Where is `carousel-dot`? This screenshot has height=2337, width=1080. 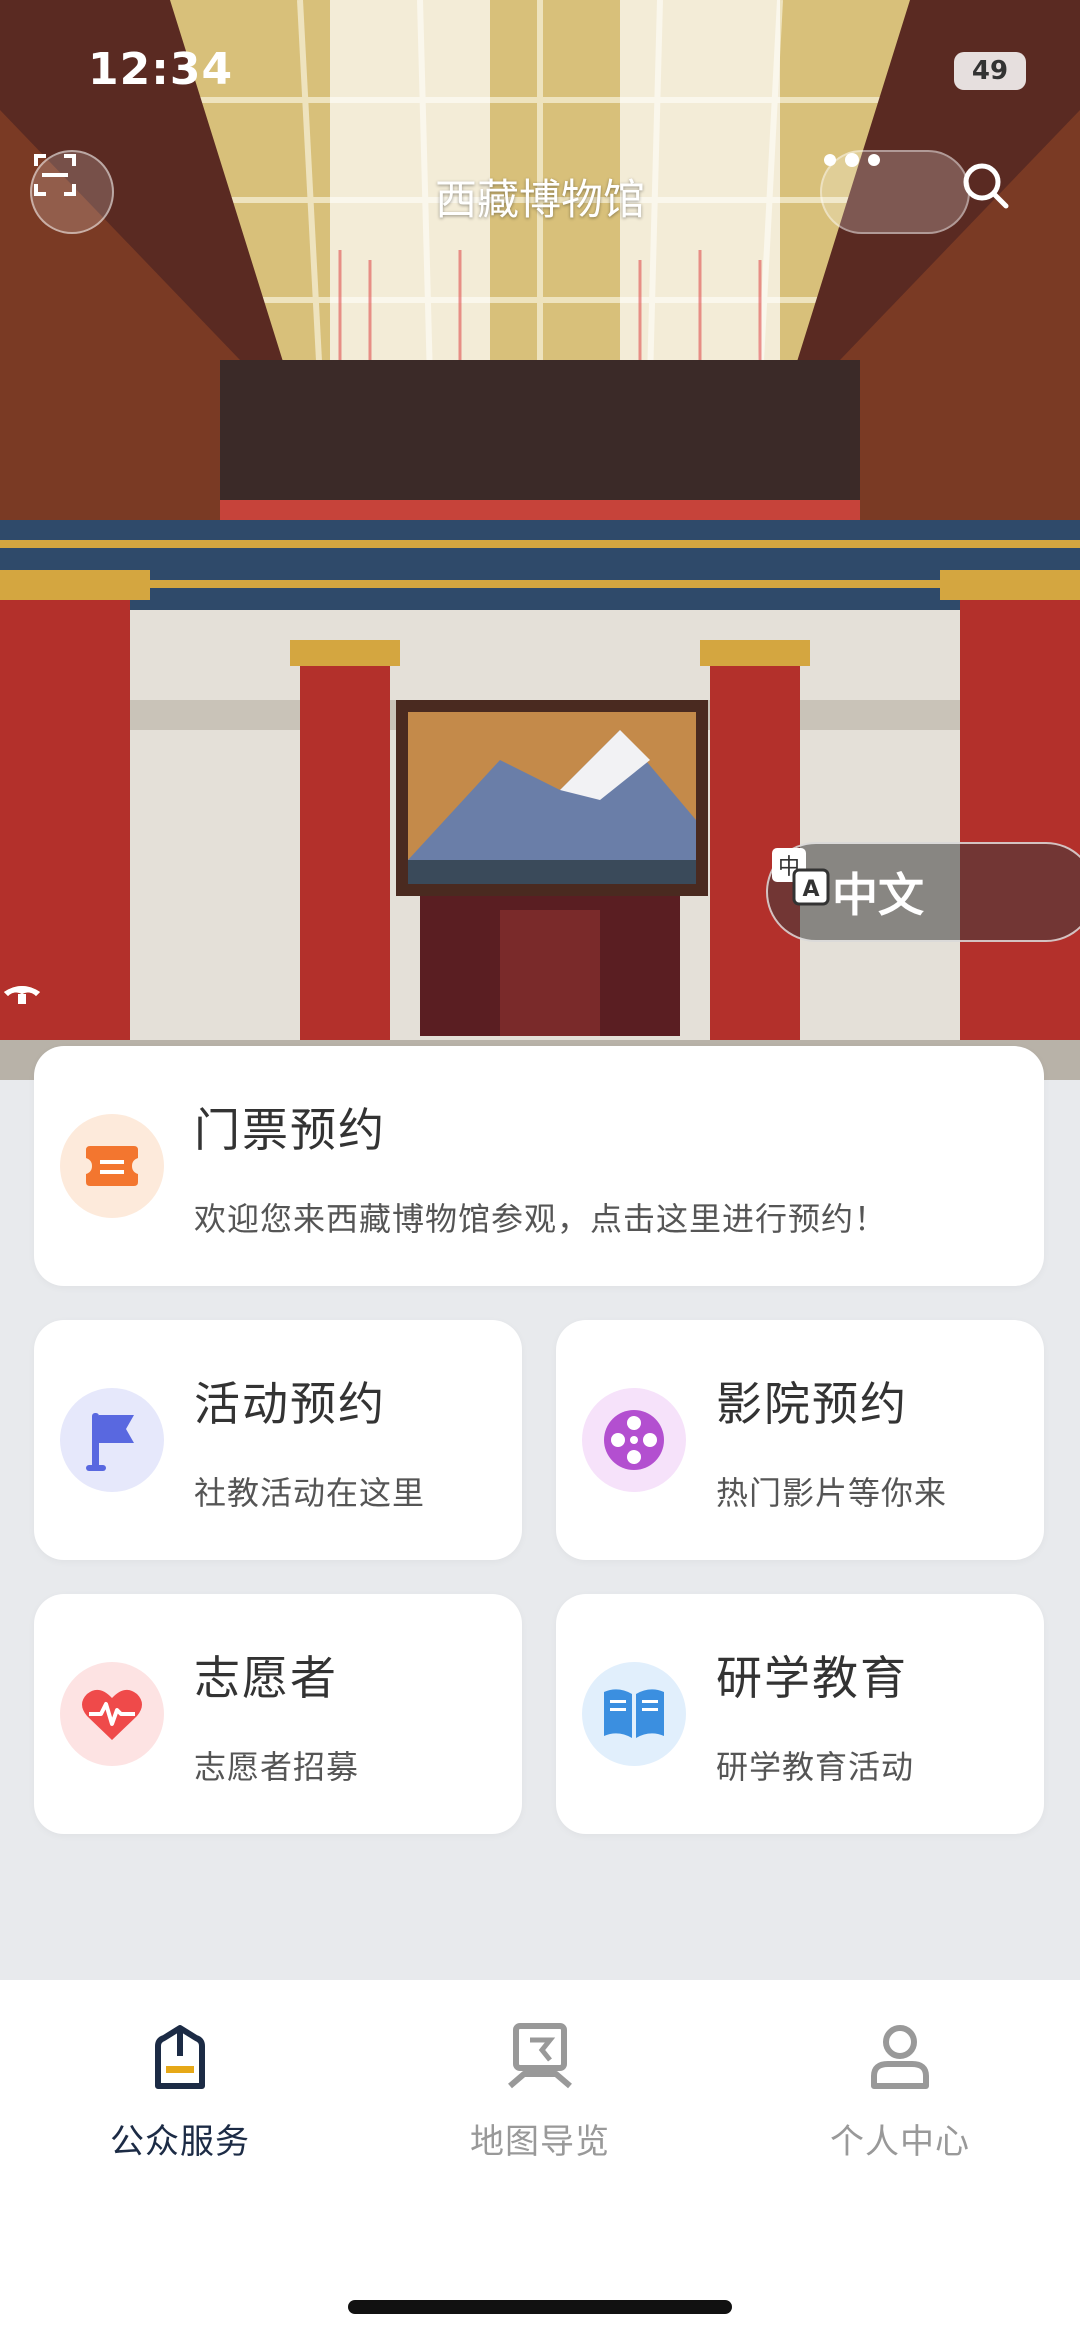 carousel-dot is located at coordinates (22, 994).